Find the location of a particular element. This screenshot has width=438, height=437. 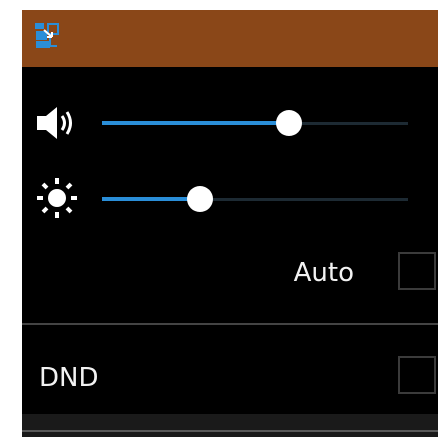

brightness-slider-thumb is located at coordinates (199, 199).